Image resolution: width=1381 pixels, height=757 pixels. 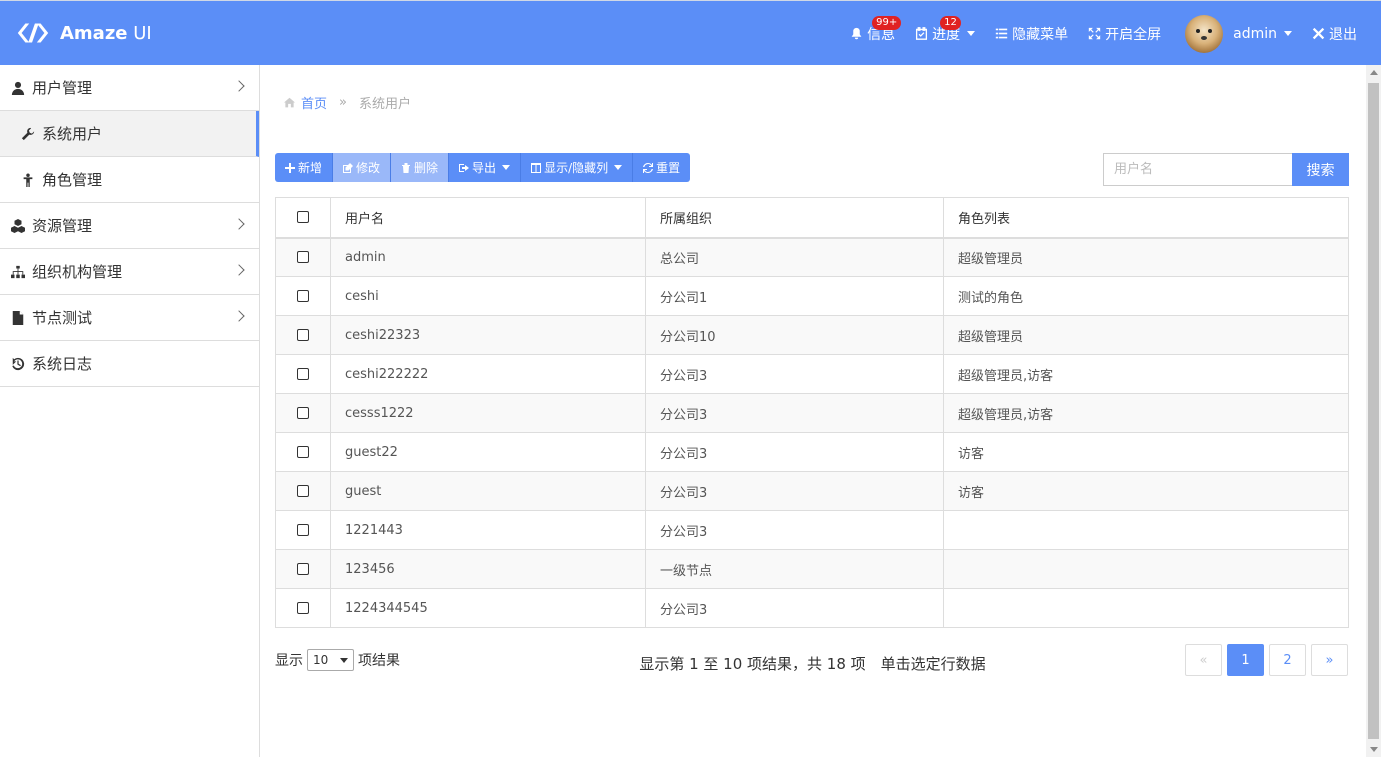 I want to click on wrench-icon, so click(x=28, y=134).